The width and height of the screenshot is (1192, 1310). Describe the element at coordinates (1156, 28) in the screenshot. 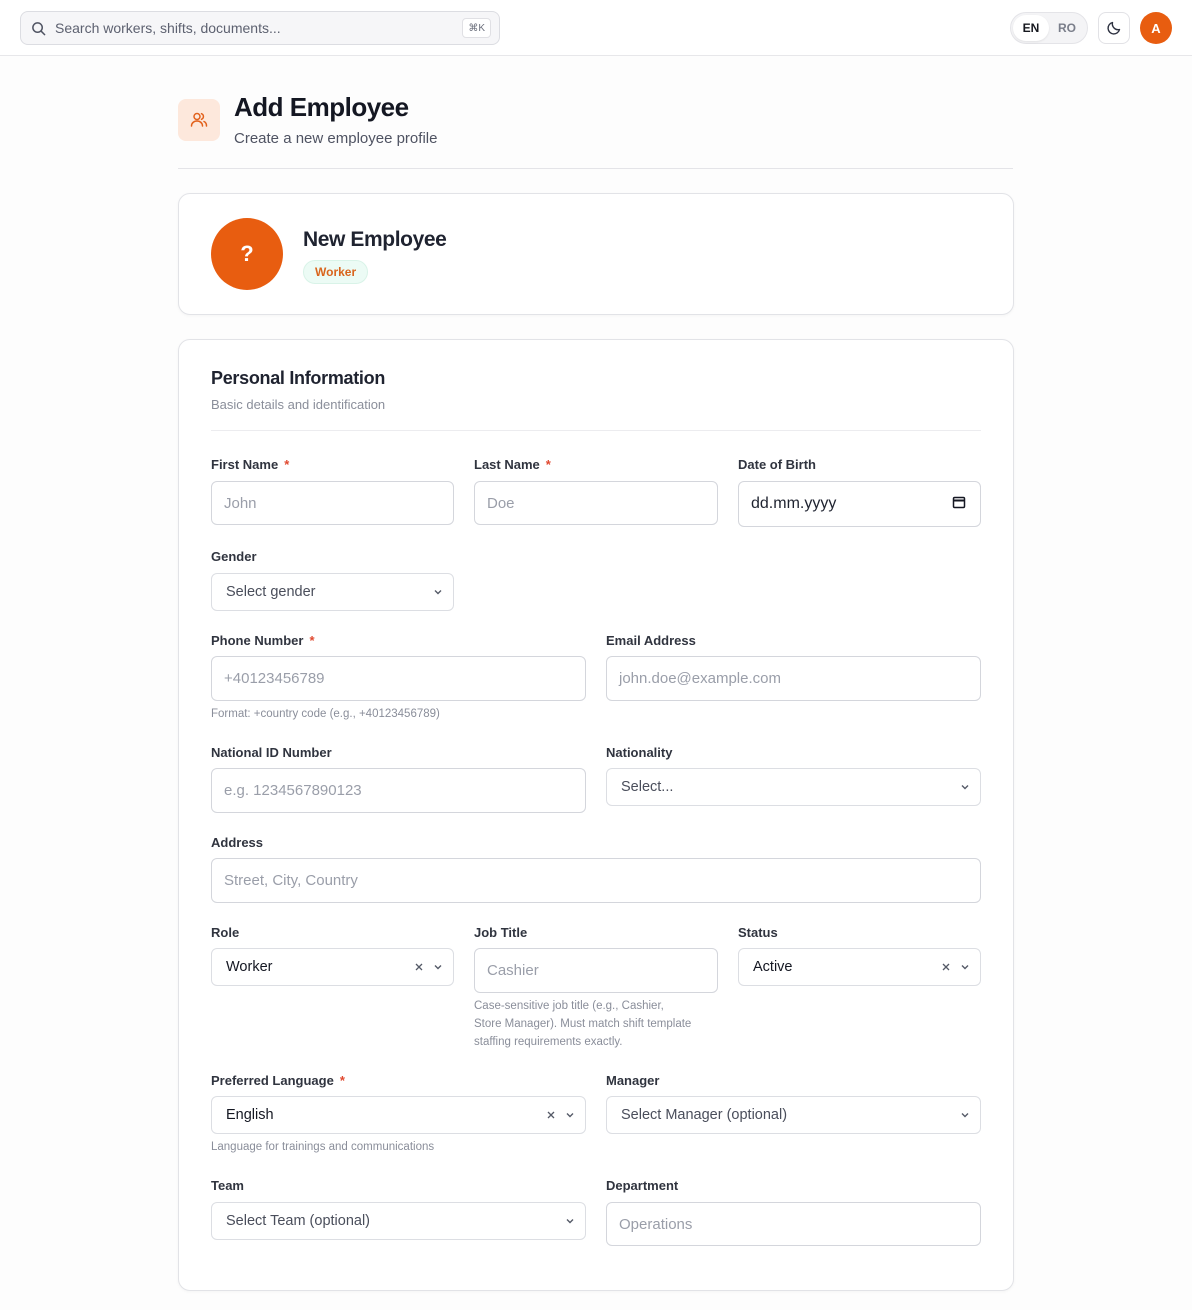

I see `user-avatar: A` at that location.